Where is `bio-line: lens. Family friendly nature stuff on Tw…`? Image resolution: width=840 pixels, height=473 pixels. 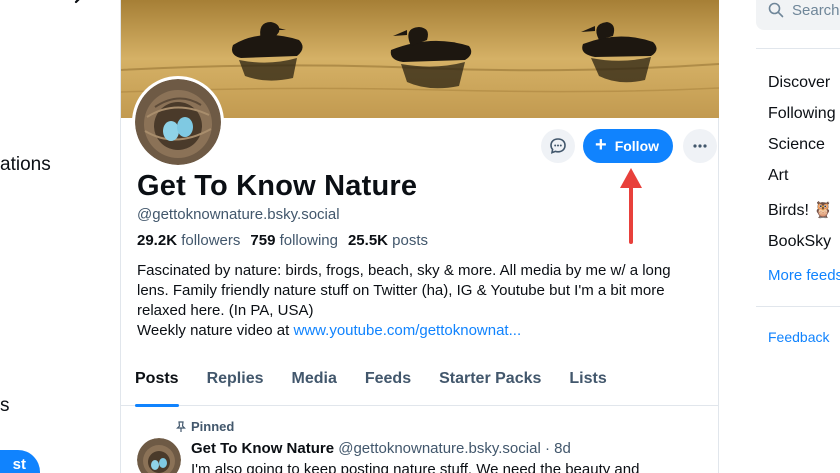
bio-line: lens. Family friendly nature stuff on Tw… is located at coordinates (401, 290).